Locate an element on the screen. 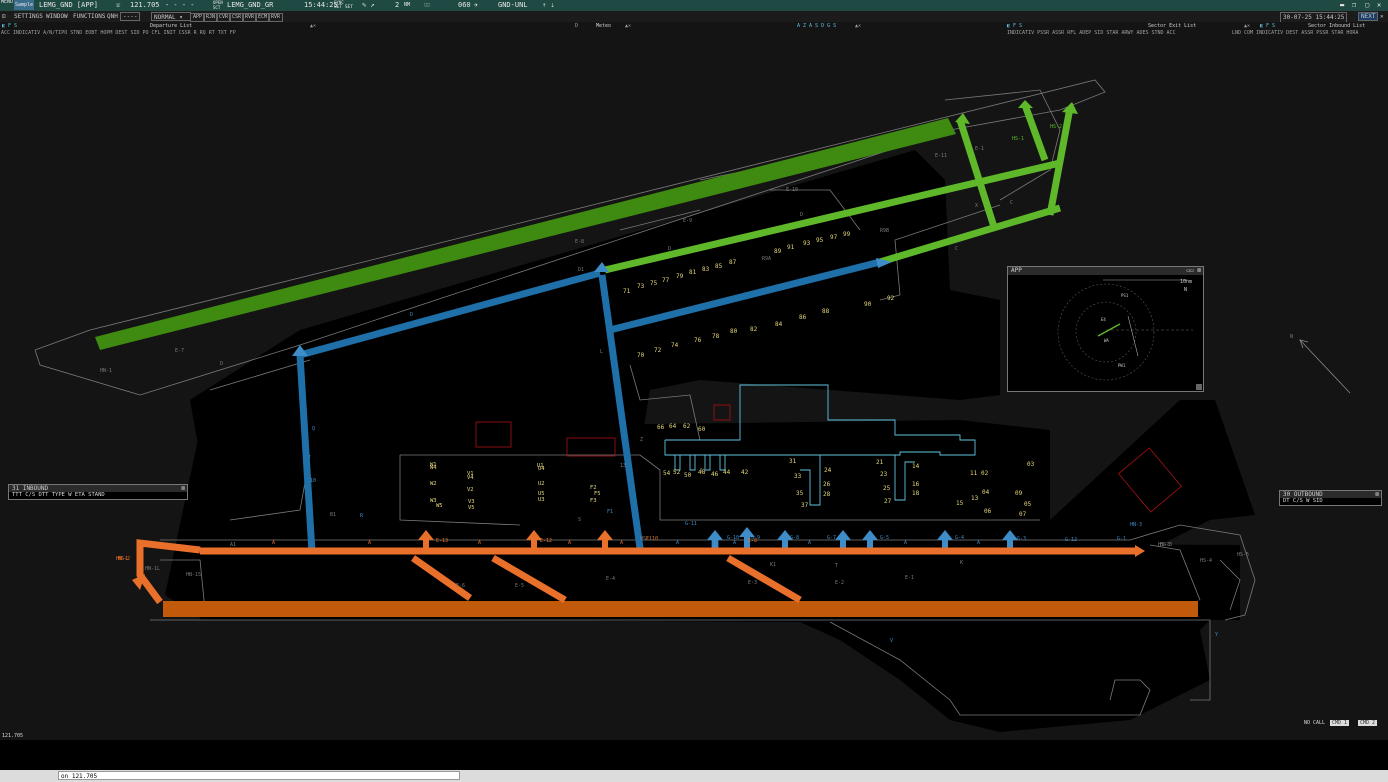  maximize-icon: ▢ is located at coordinates (1367, 5).